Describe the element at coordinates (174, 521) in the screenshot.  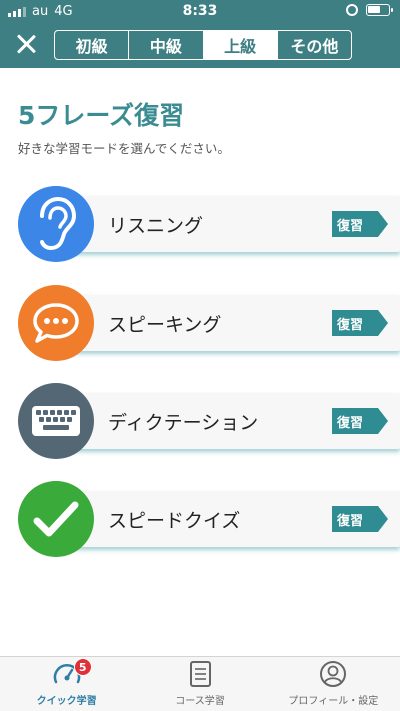
I see `mode-label: スピードクイズ` at that location.